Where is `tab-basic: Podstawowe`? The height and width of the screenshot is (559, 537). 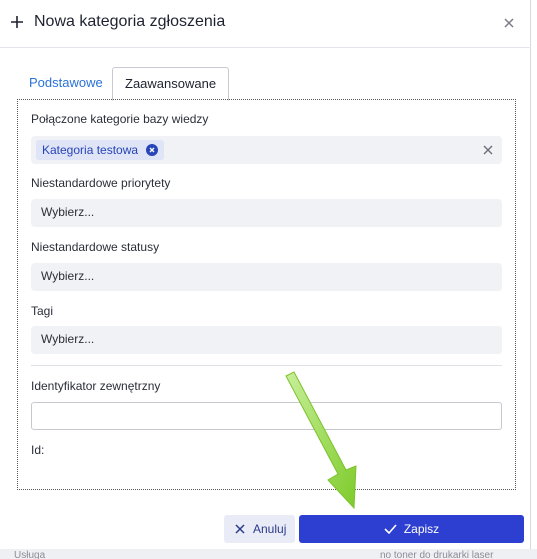
tab-basic: Podstawowe is located at coordinates (66, 83).